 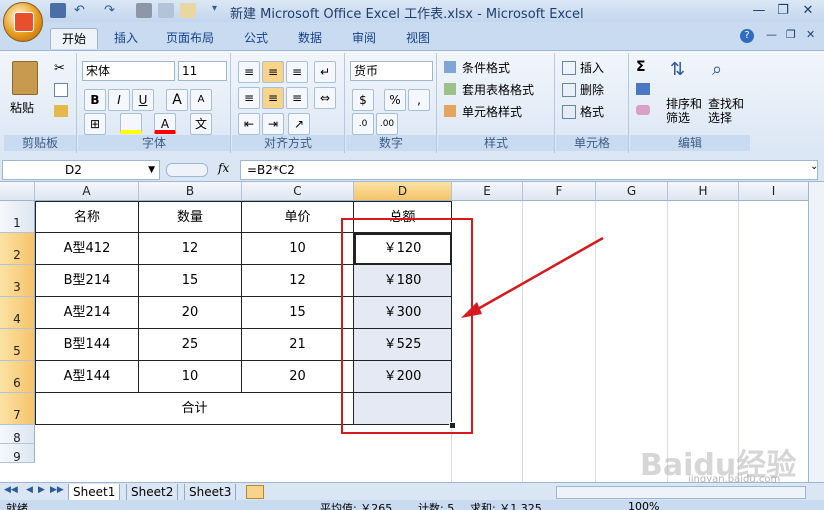 What do you see at coordinates (61, 111) in the screenshot?
I see `format-painter-icon` at bounding box center [61, 111].